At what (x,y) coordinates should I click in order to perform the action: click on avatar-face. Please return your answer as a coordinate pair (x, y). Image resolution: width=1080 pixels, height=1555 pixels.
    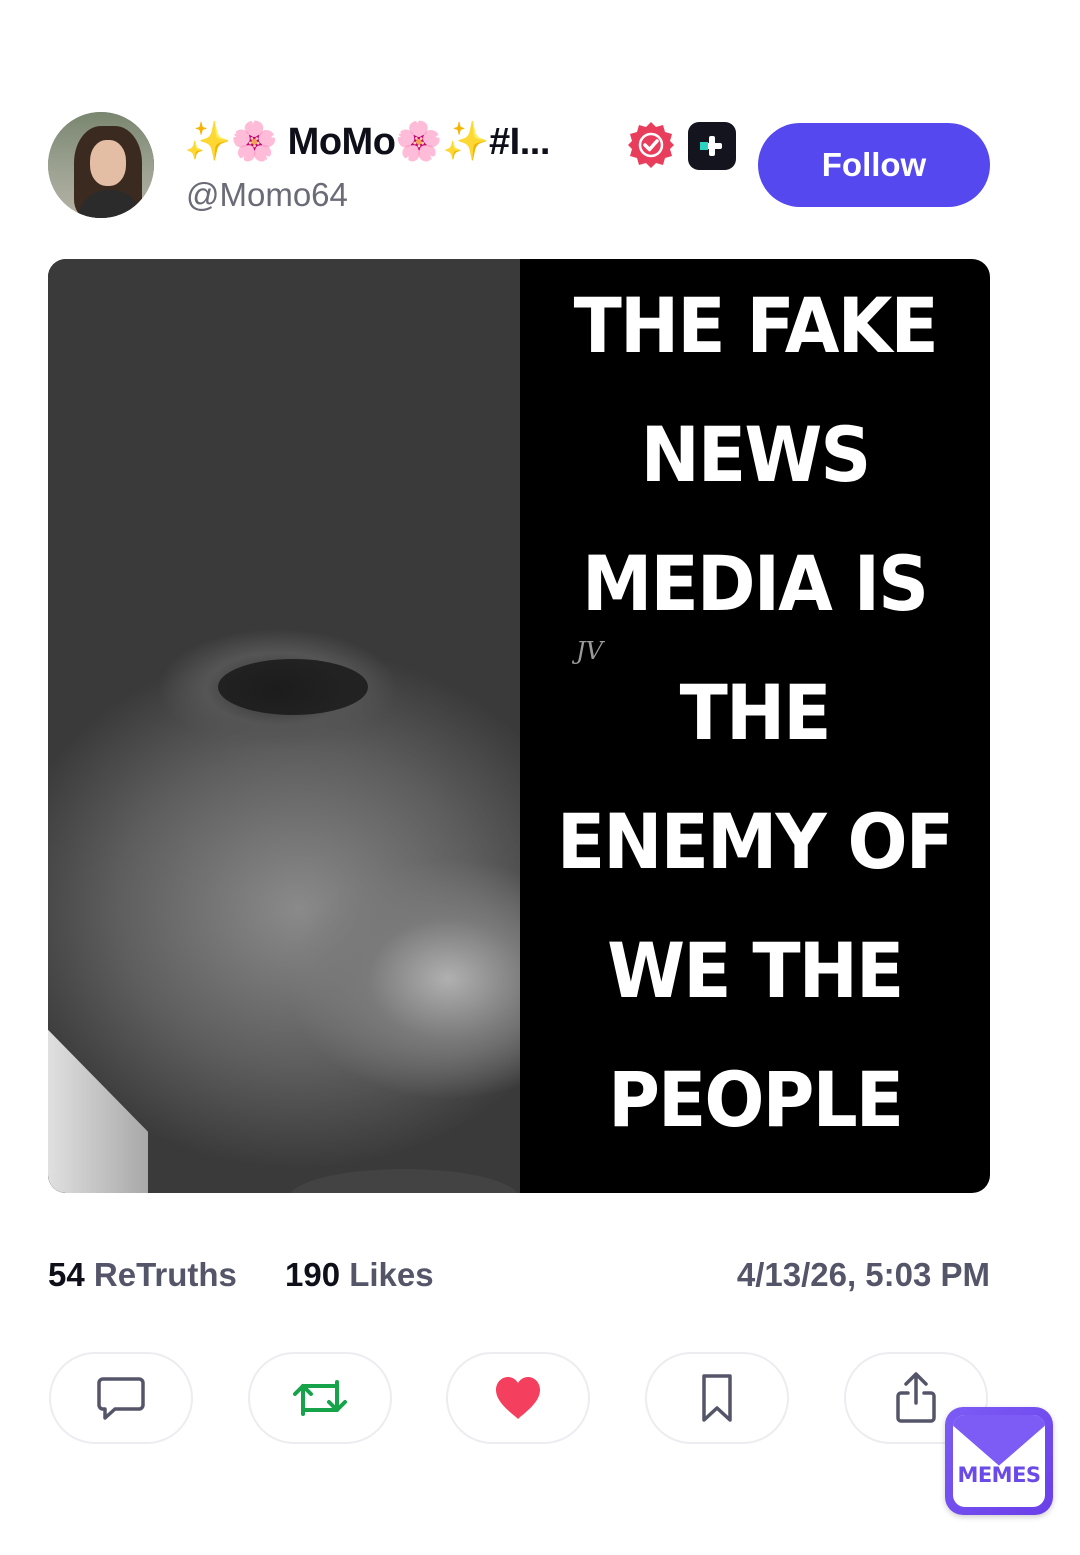
    Looking at the image, I should click on (108, 163).